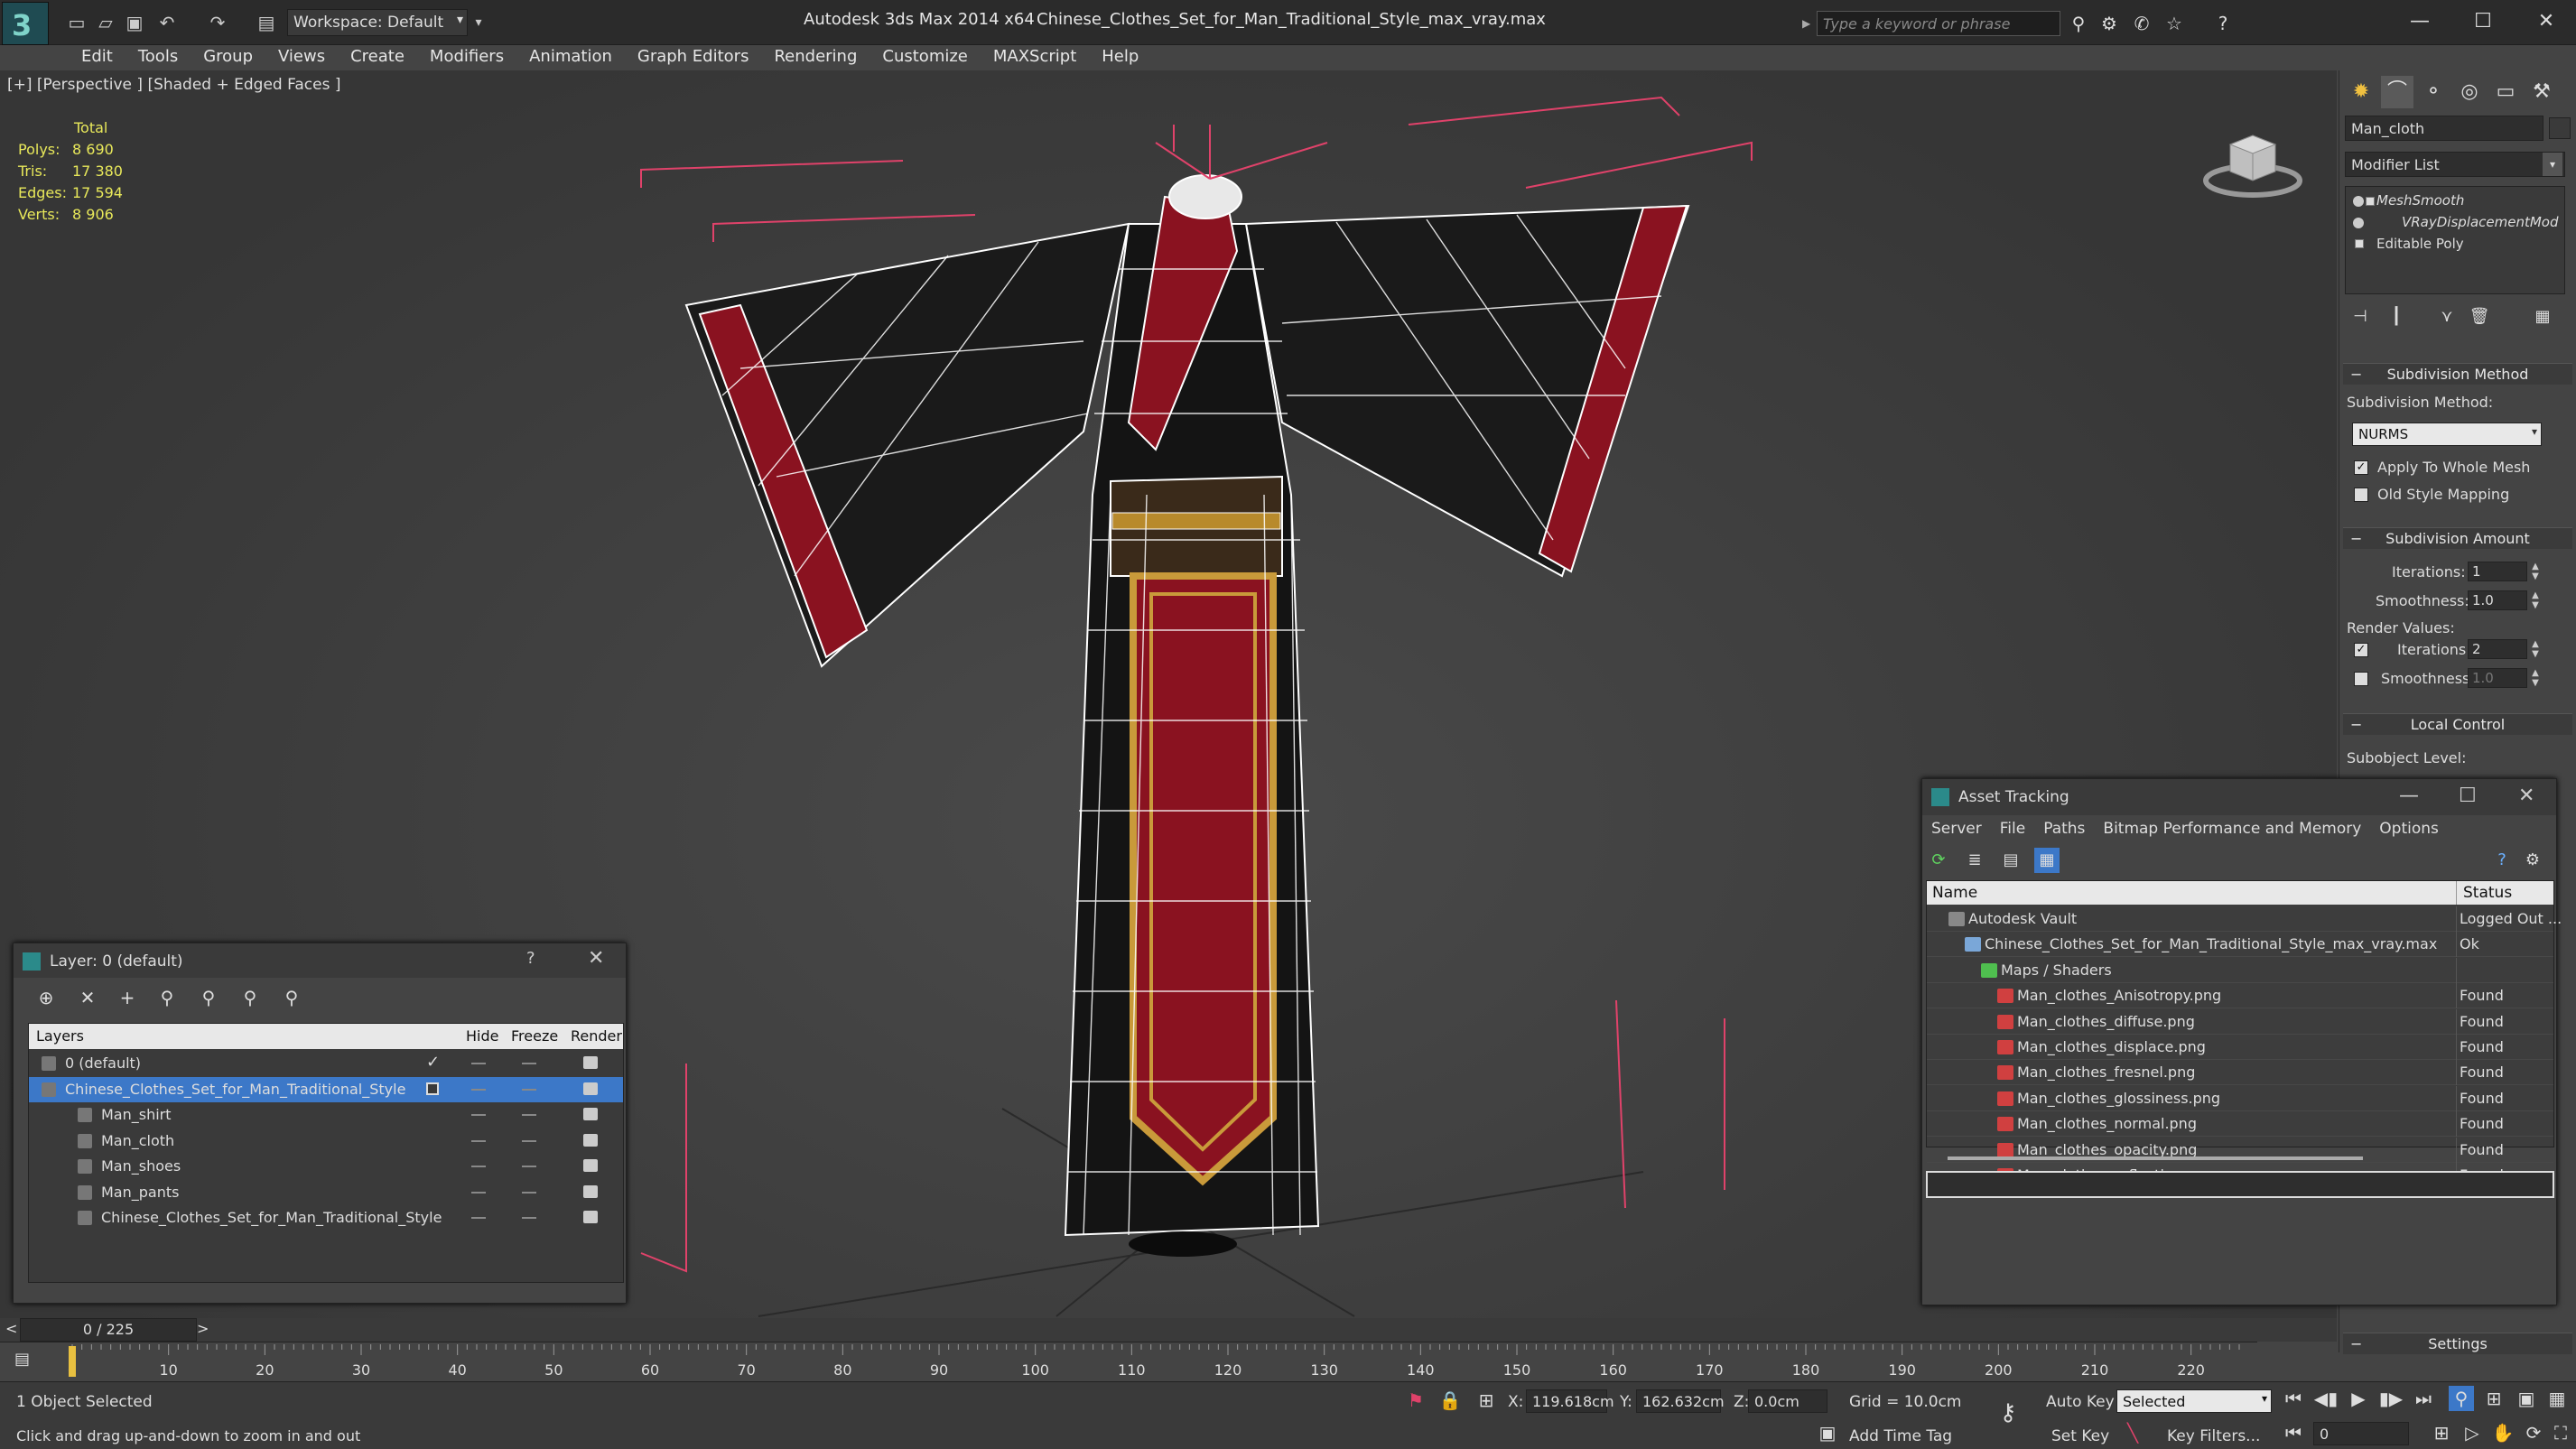 This screenshot has height=1449, width=2576. What do you see at coordinates (2396, 317) in the screenshot?
I see `show-end-result-icon: ┃` at bounding box center [2396, 317].